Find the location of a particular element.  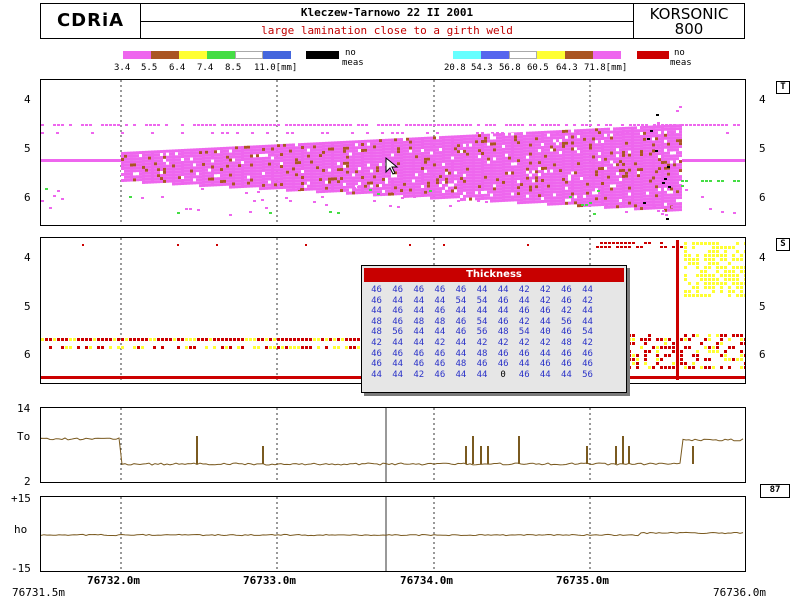

legend-tick: 60.5 is located at coordinates (538, 68).